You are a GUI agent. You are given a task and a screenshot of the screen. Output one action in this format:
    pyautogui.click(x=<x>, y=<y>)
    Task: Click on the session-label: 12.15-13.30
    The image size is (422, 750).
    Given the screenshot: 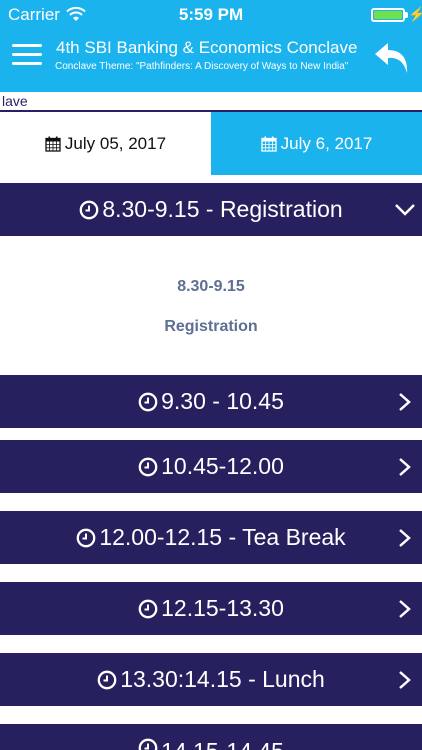 What is the action you would take?
    pyautogui.click(x=222, y=608)
    